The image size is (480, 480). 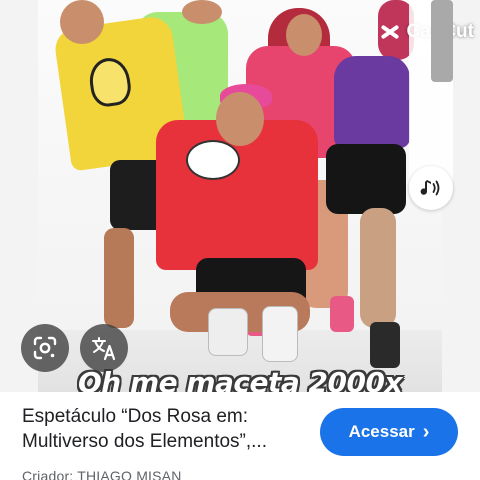 I want to click on yellow-shirt-person-legs, so click(x=119, y=278).